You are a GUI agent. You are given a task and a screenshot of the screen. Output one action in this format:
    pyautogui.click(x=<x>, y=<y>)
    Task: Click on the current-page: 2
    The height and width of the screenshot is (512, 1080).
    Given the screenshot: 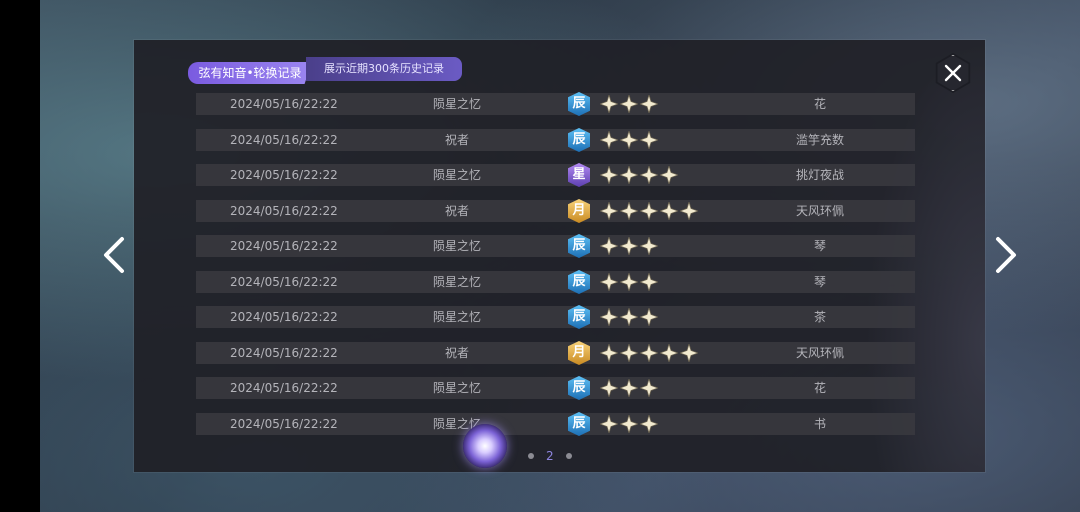 What is the action you would take?
    pyautogui.click(x=550, y=456)
    